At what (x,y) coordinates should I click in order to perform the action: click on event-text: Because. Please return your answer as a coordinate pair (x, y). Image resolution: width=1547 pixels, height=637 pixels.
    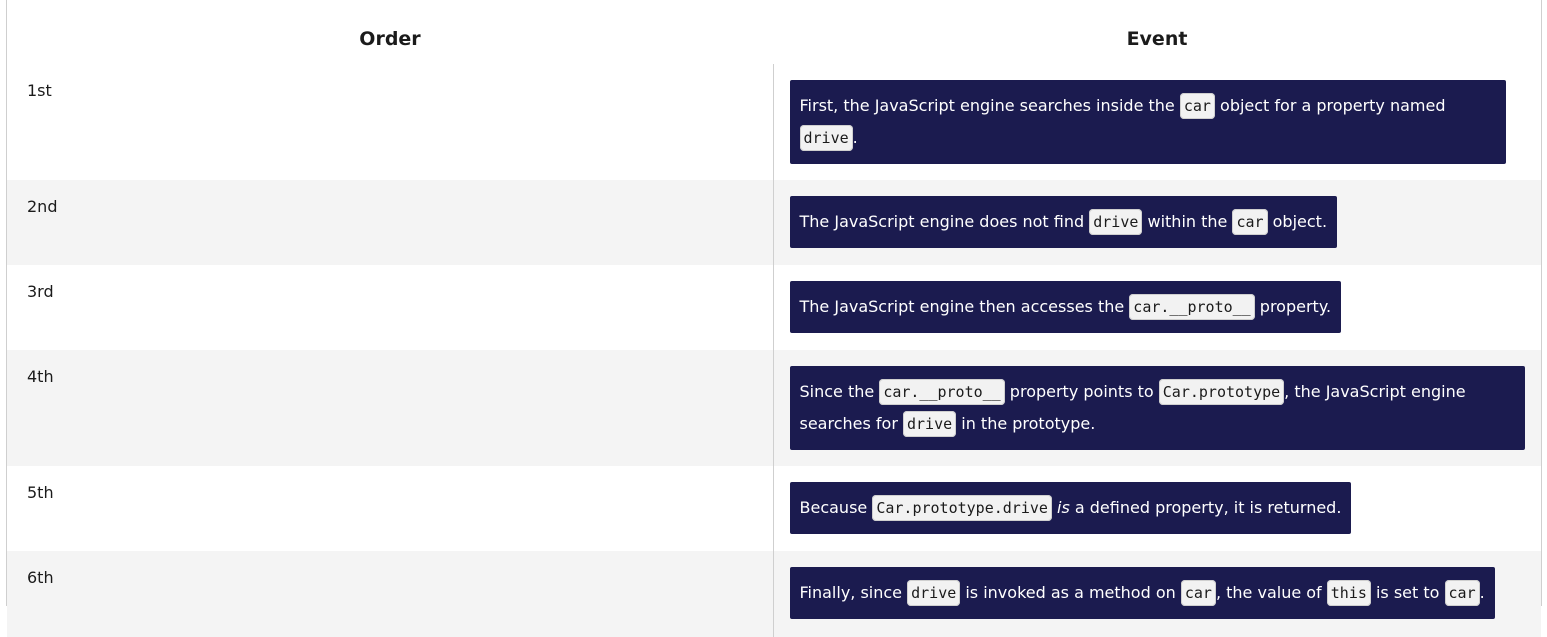
    Looking at the image, I should click on (836, 507).